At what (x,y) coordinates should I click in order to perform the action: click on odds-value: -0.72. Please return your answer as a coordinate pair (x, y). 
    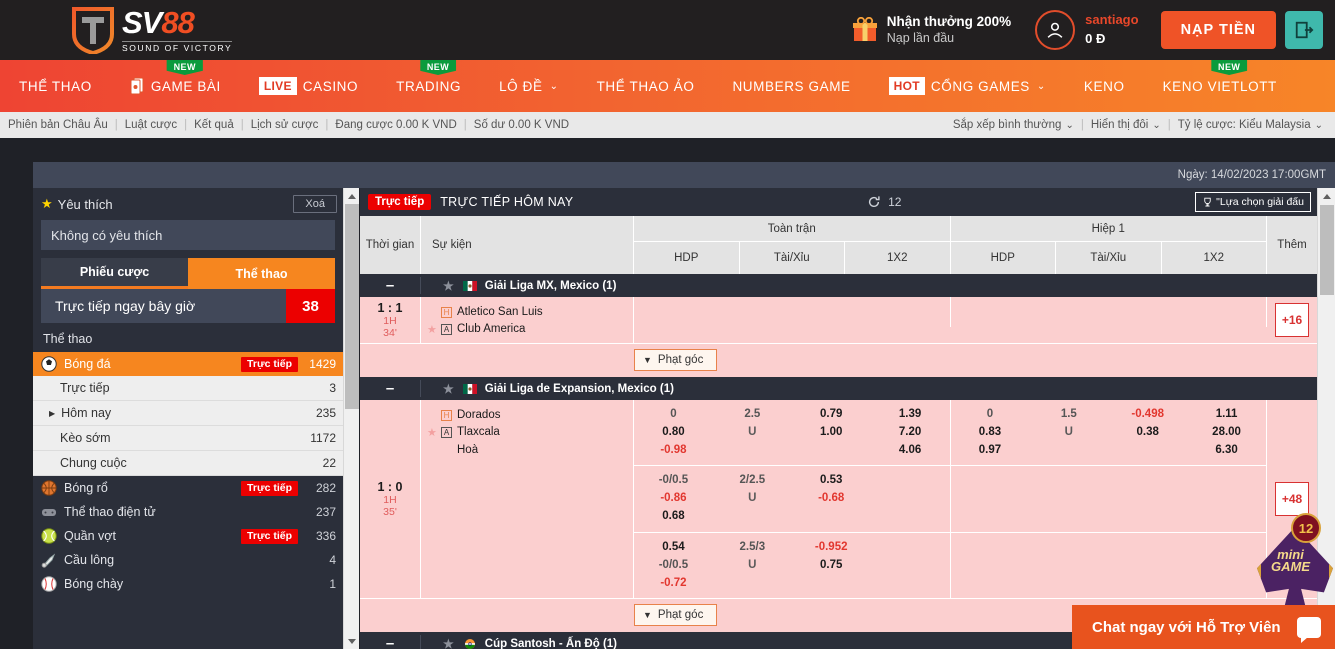
    Looking at the image, I should click on (673, 584).